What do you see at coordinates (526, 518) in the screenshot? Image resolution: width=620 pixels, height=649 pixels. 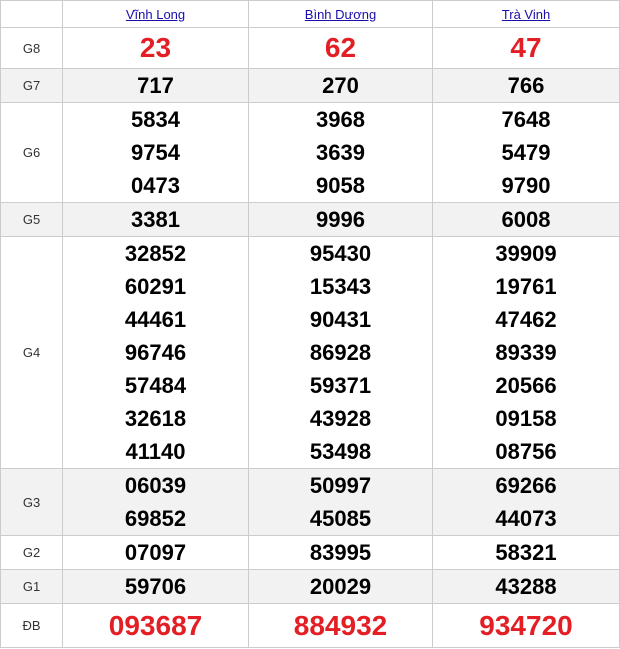 I see `prize-number: 44073` at bounding box center [526, 518].